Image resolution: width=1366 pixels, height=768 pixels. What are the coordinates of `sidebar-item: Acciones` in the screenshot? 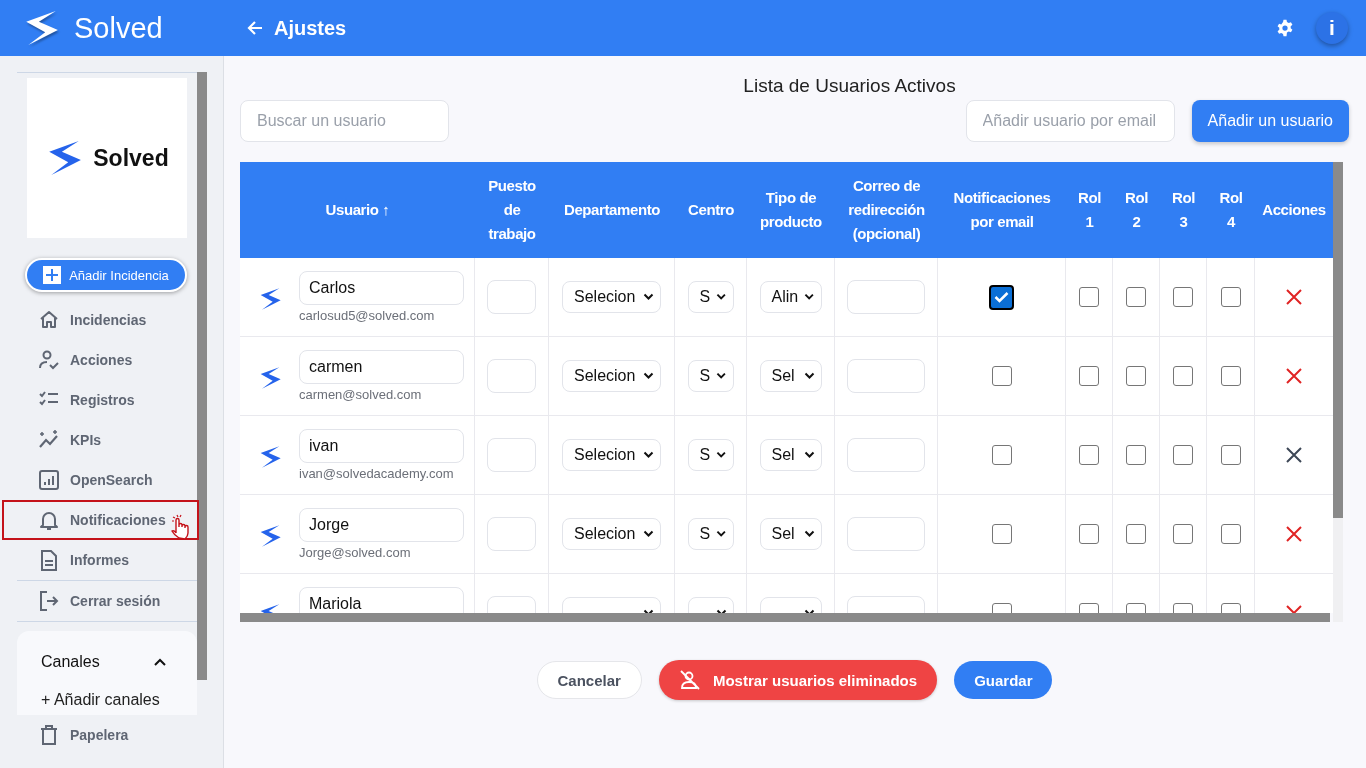 It's located at (107, 360).